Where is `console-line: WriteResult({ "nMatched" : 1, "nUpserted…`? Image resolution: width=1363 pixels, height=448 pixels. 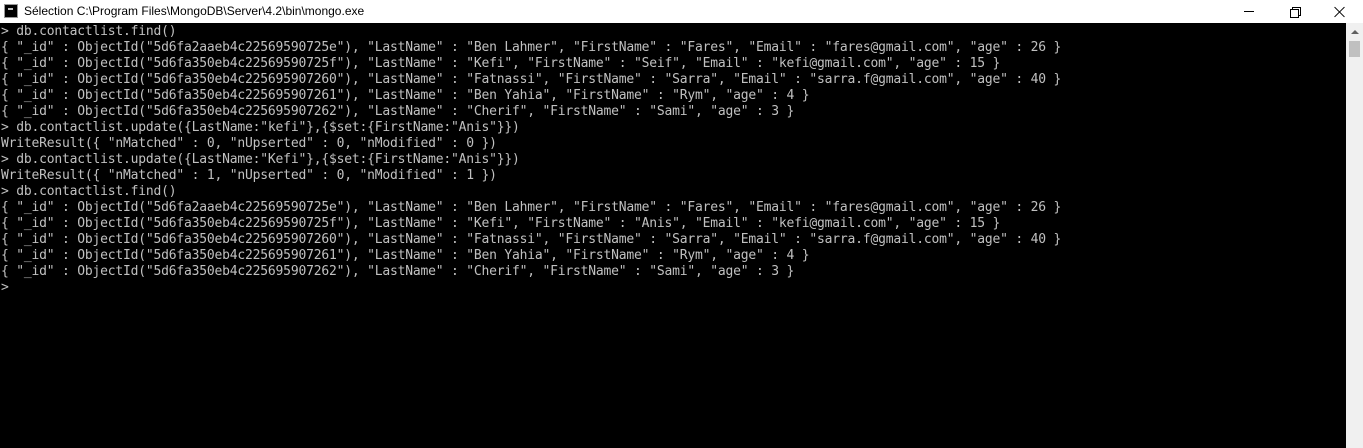 console-line: WriteResult({ "nMatched" : 1, "nUpserted… is located at coordinates (249, 175).